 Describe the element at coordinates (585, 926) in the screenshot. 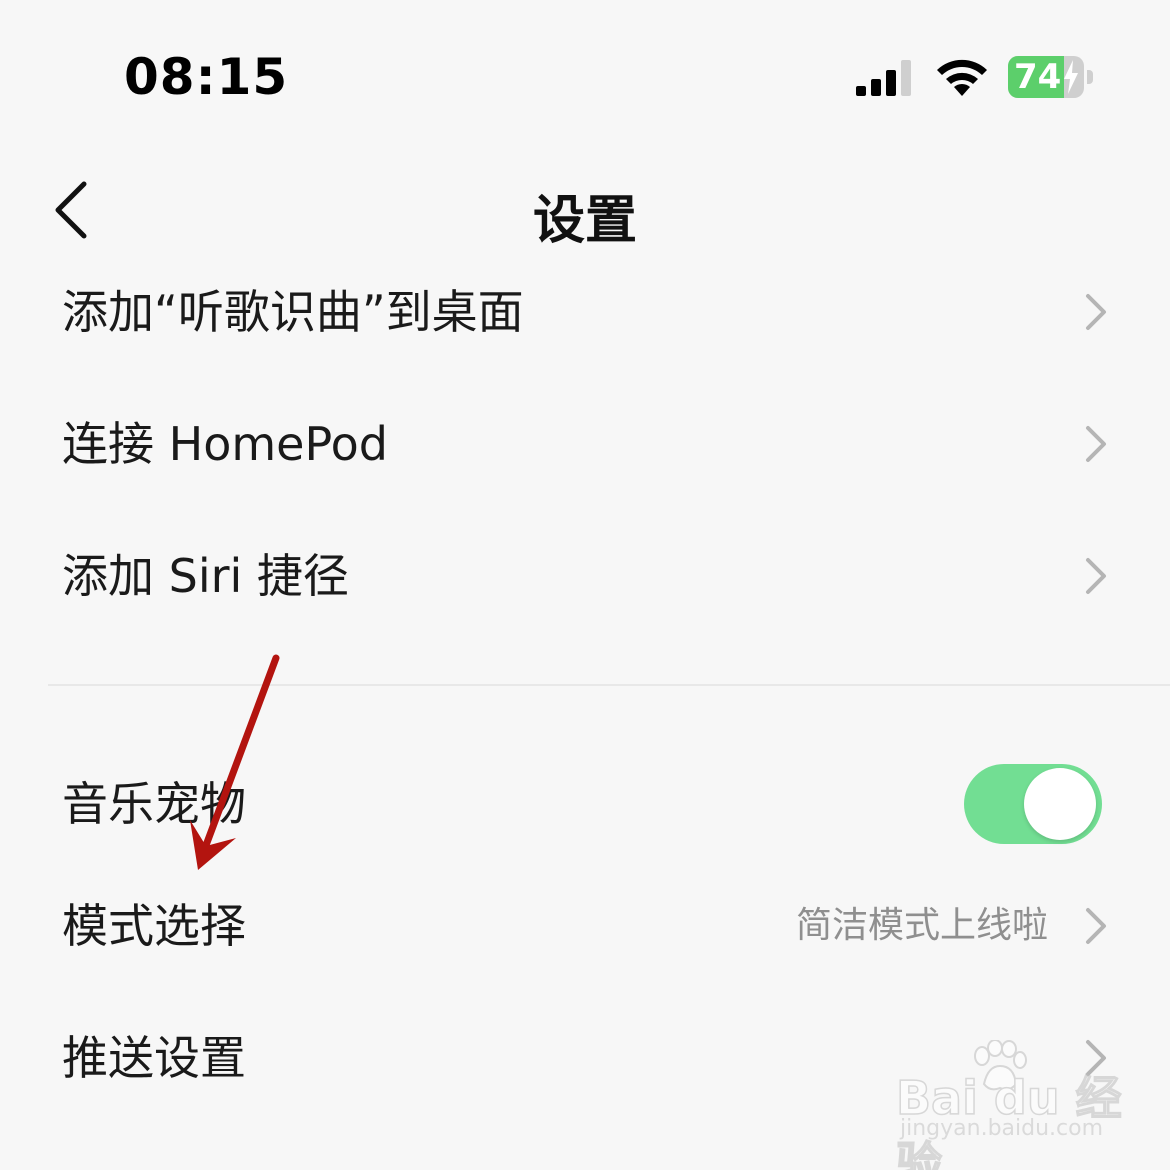

I see `settings-row-mode-select: 模式选择 简洁模式上线啦` at that location.